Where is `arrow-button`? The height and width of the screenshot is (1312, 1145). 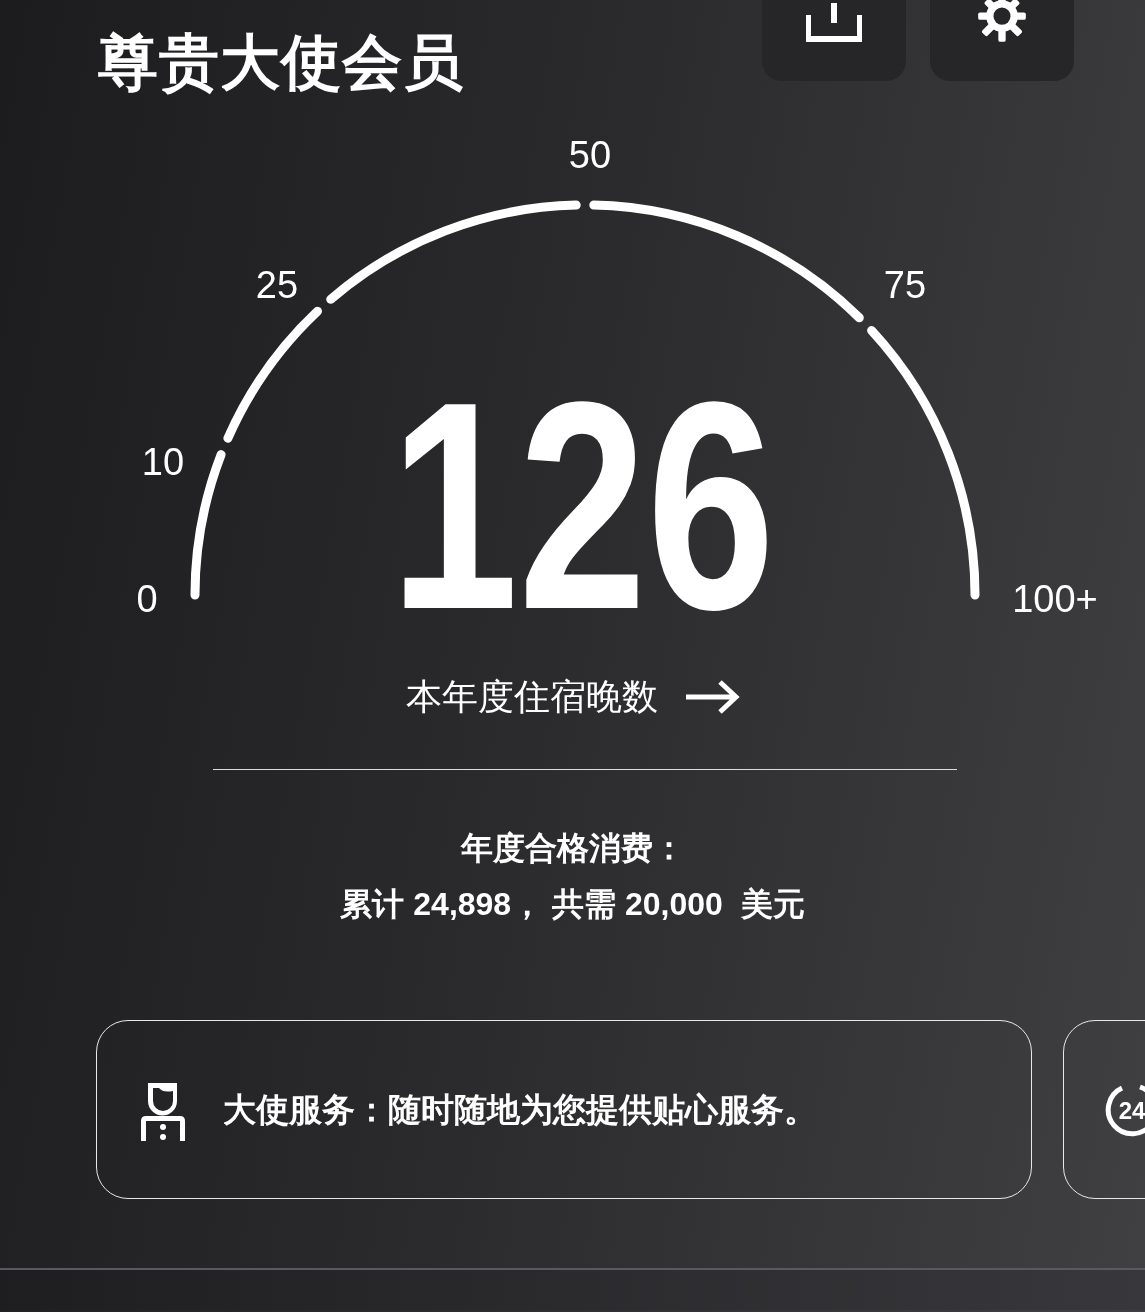 arrow-button is located at coordinates (711, 697).